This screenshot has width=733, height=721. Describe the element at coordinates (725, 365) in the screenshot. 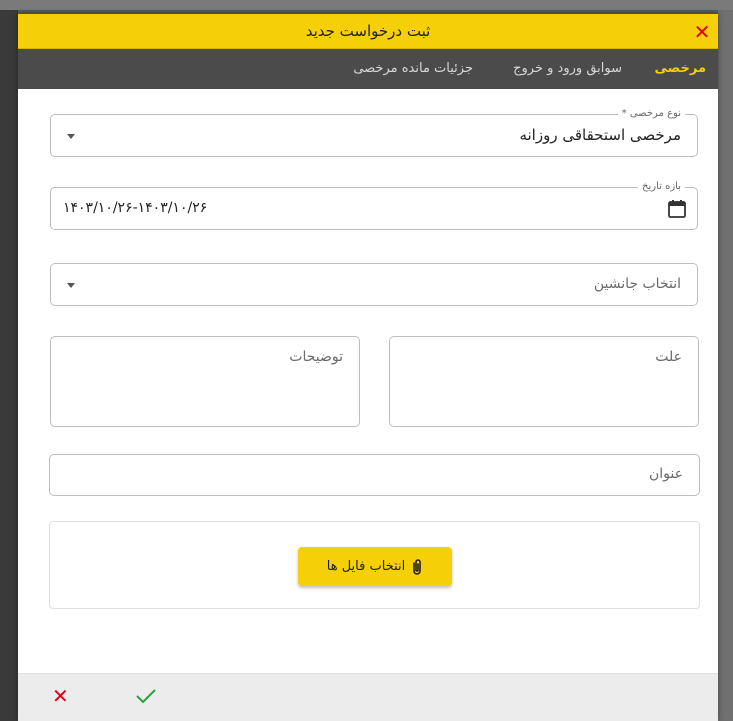

I see `background-right` at that location.